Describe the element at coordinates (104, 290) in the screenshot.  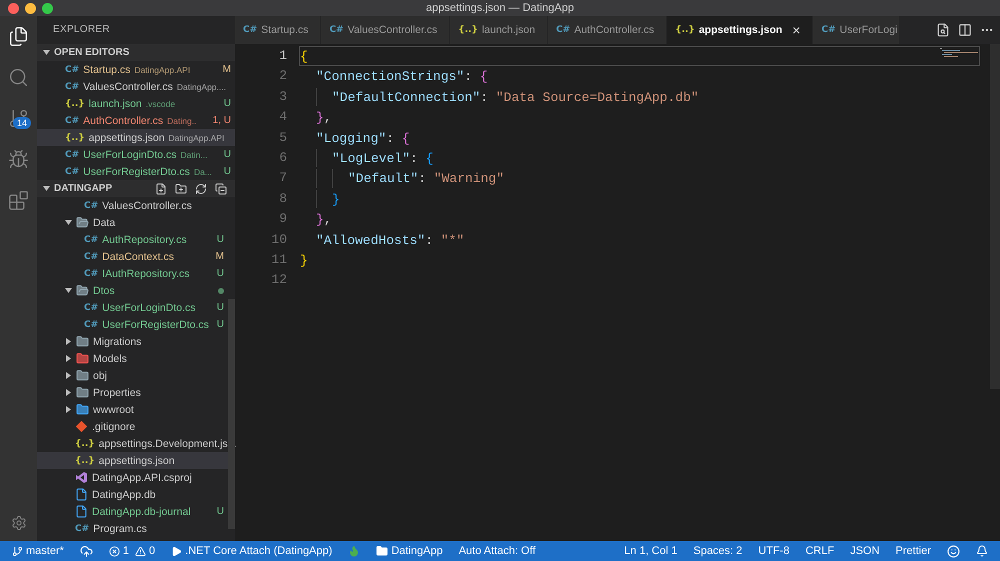
I see `file-name: Dtos` at that location.